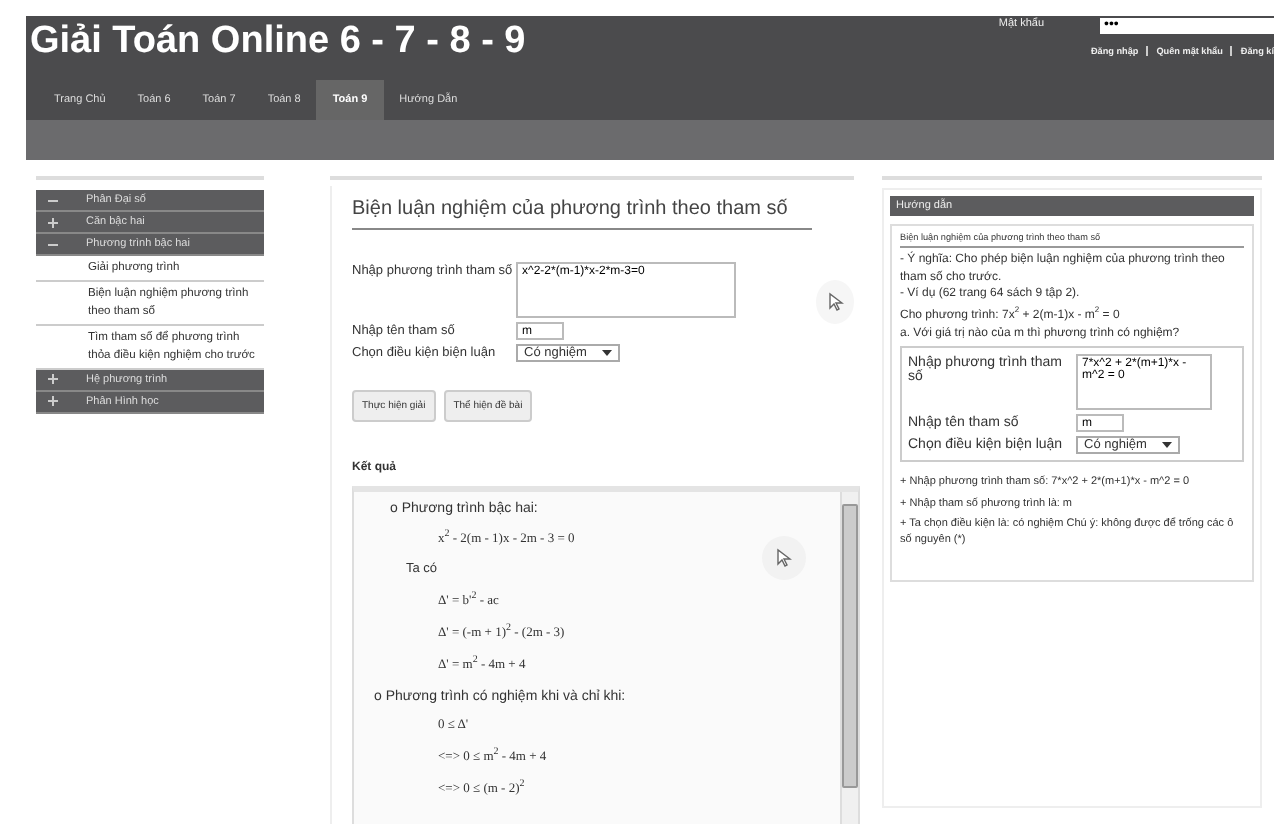 This screenshot has height=824, width=1274. What do you see at coordinates (278, 43) in the screenshot?
I see `site-title: Giải Toán Online 6 - 7 - 8 - 9` at bounding box center [278, 43].